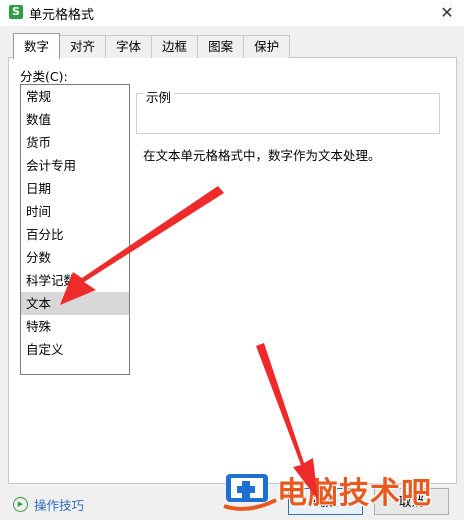 Image resolution: width=464 pixels, height=520 pixels. Describe the element at coordinates (59, 504) in the screenshot. I see `tips-label: 操作技巧` at that location.